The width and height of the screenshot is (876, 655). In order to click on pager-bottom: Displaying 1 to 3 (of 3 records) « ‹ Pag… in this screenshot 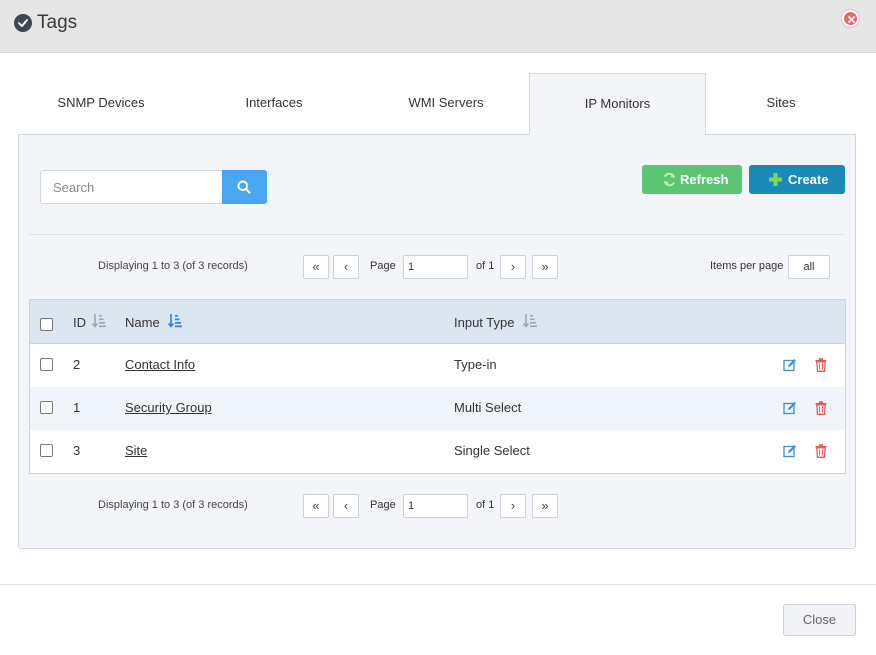, I will do `click(438, 506)`.